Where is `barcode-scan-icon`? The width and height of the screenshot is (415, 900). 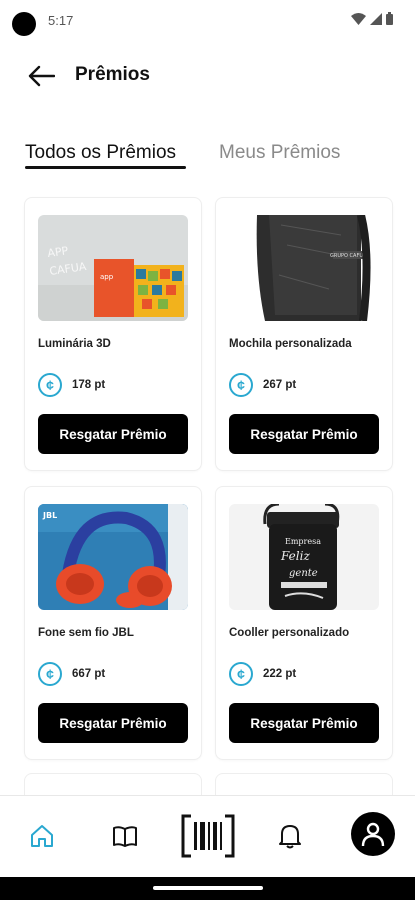
barcode-scan-icon is located at coordinates (208, 836).